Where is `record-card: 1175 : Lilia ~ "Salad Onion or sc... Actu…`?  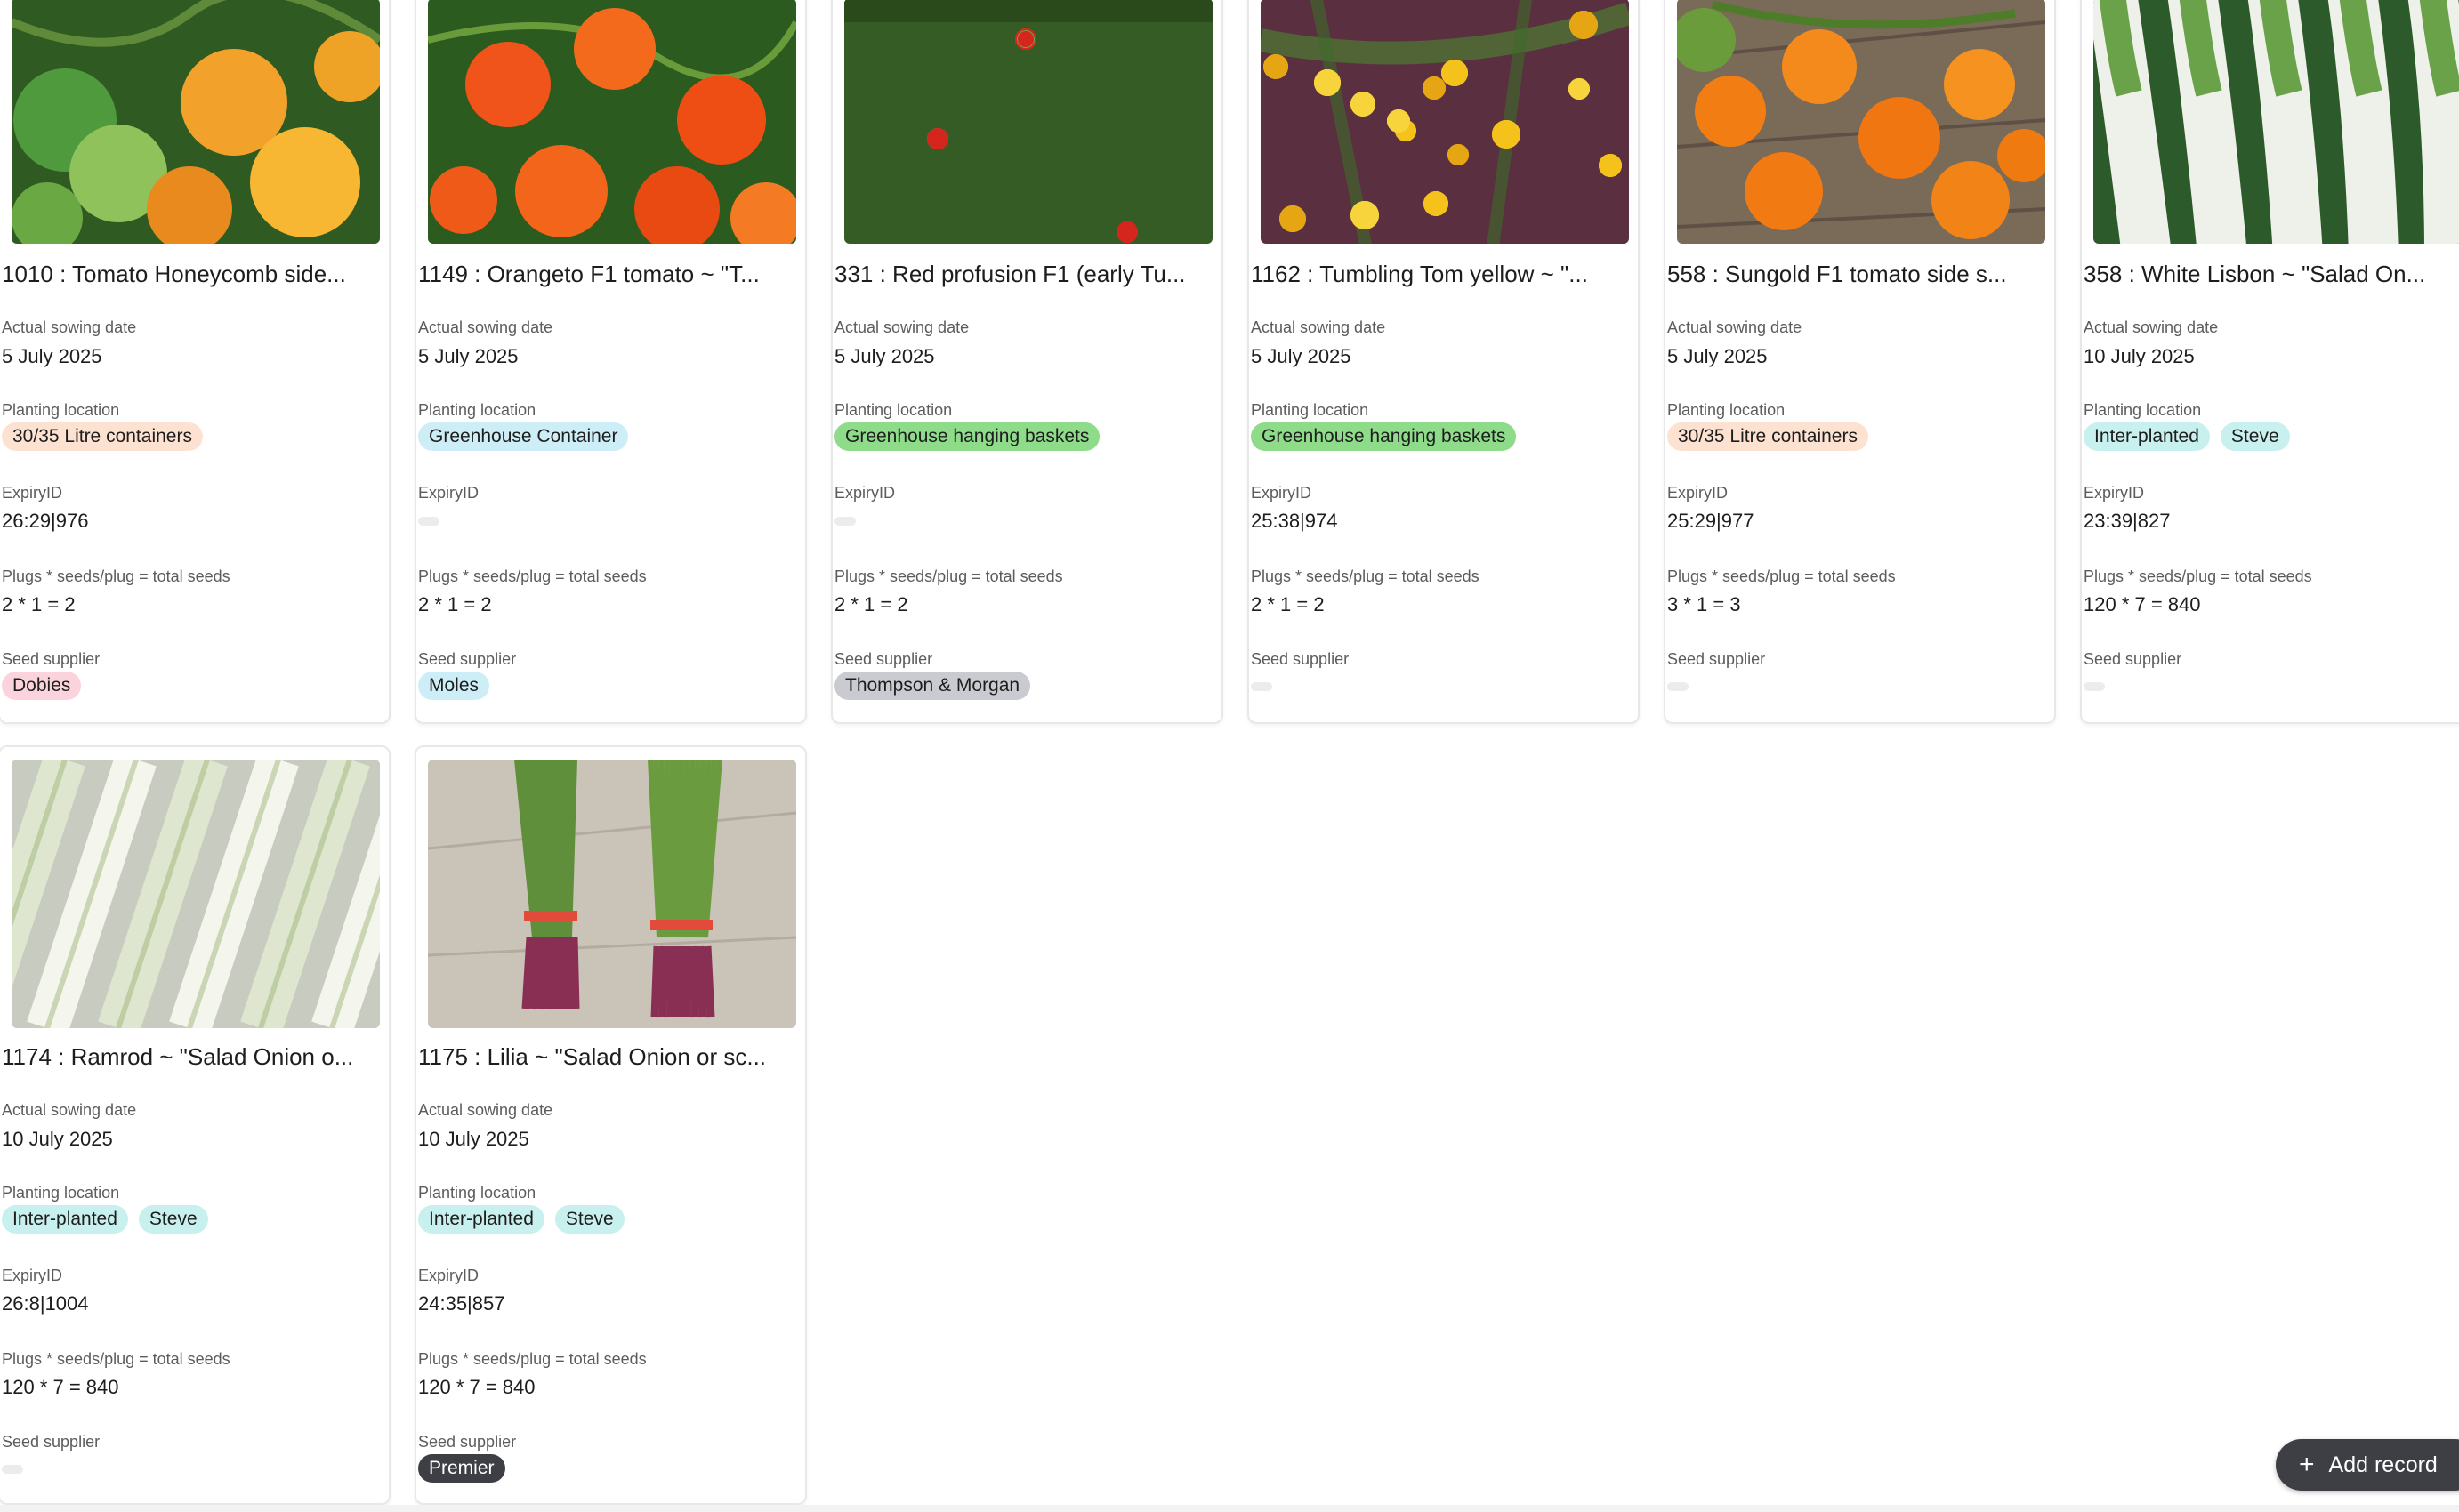 record-card: 1175 : Lilia ~ "Salad Onion or sc... Actu… is located at coordinates (611, 1125).